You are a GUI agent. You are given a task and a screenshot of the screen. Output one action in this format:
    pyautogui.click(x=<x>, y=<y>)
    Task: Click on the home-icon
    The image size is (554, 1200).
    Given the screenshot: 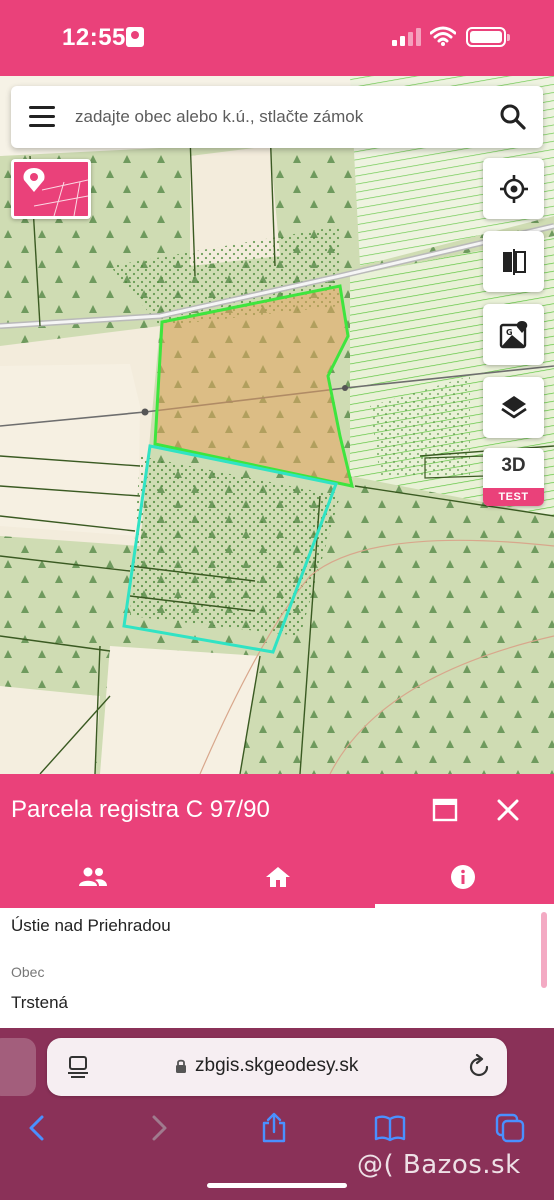 What is the action you would take?
    pyautogui.click(x=277, y=877)
    